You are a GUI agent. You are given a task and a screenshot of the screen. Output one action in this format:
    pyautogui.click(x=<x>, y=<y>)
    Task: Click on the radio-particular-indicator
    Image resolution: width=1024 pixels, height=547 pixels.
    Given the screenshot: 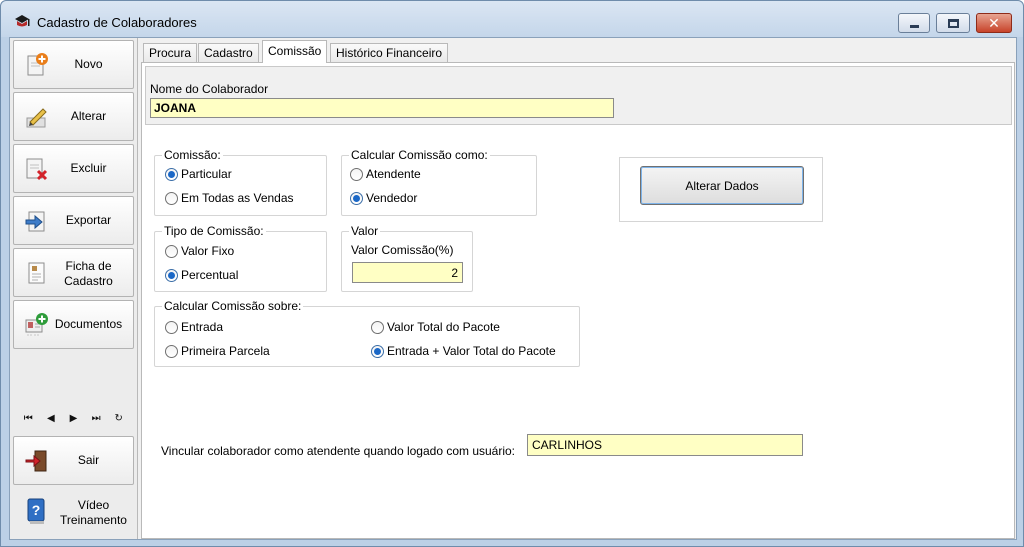 What is the action you would take?
    pyautogui.click(x=171, y=174)
    